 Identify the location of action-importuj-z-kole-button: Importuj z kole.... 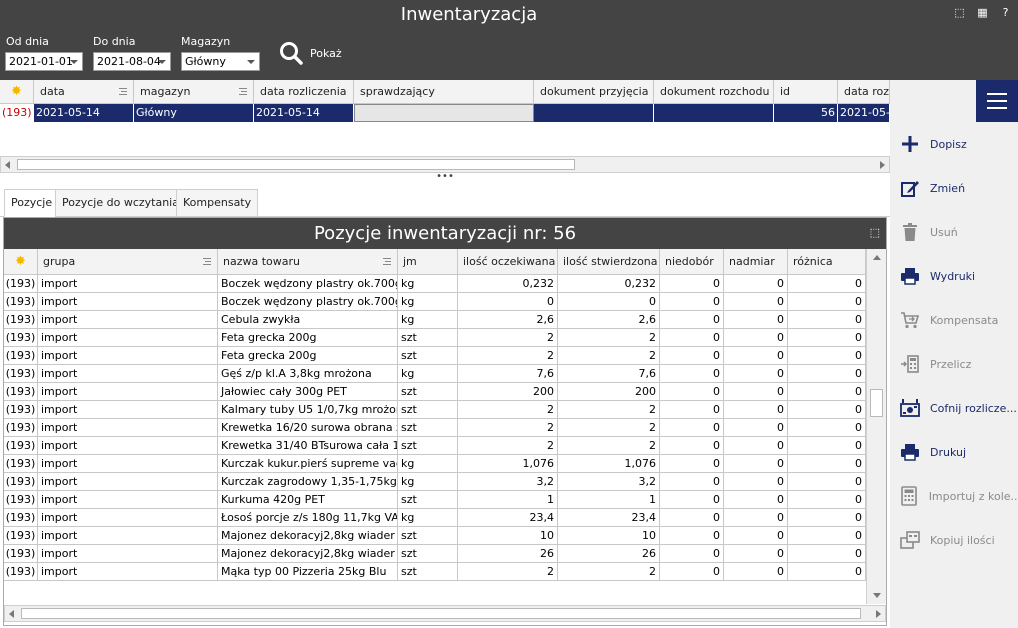
(954, 496).